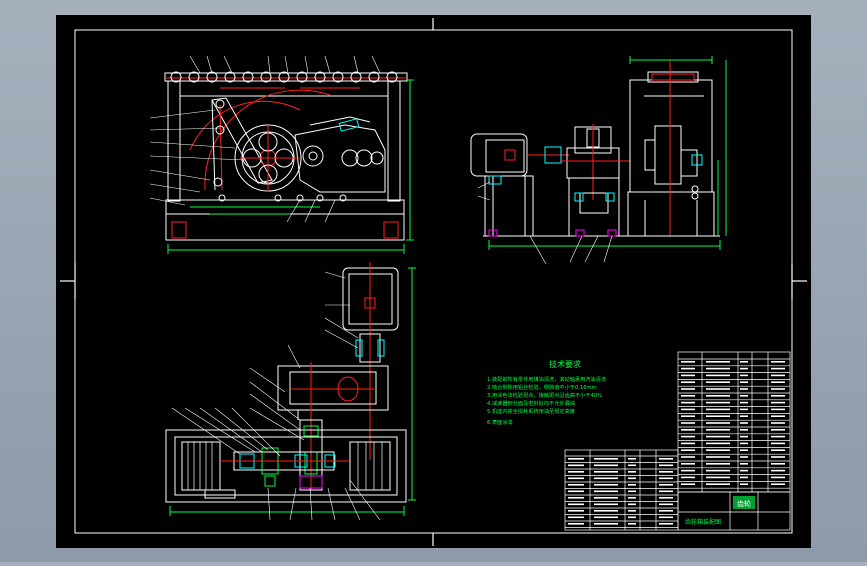 Image resolution: width=867 pixels, height=566 pixels. Describe the element at coordinates (531, 403) in the screenshot. I see `note-line-4: 4.减速器剖分面及密封处均不允许漏油` at that location.